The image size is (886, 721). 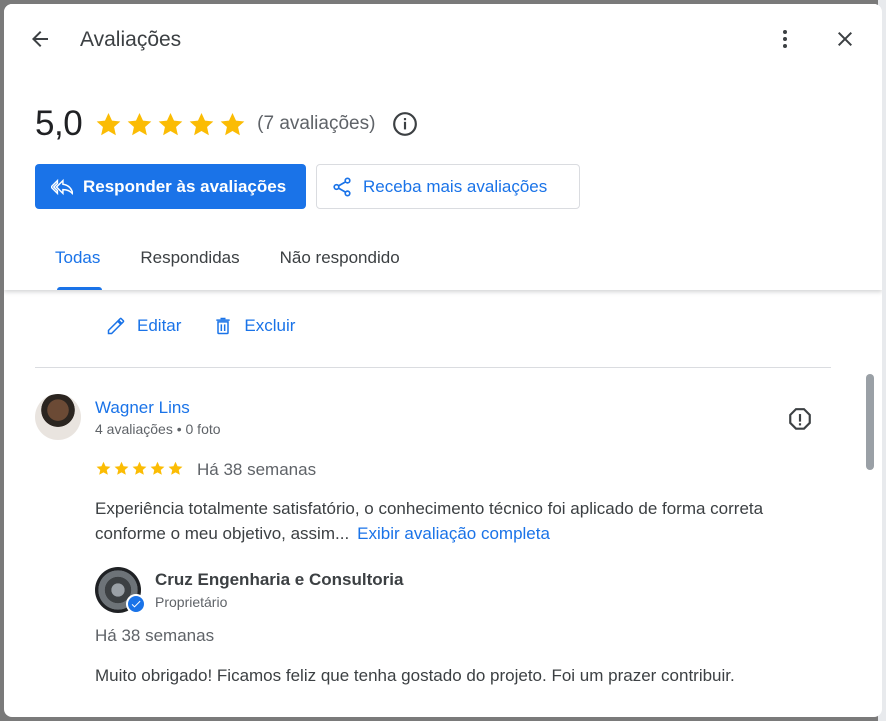 I want to click on review-stars, so click(x=139, y=468).